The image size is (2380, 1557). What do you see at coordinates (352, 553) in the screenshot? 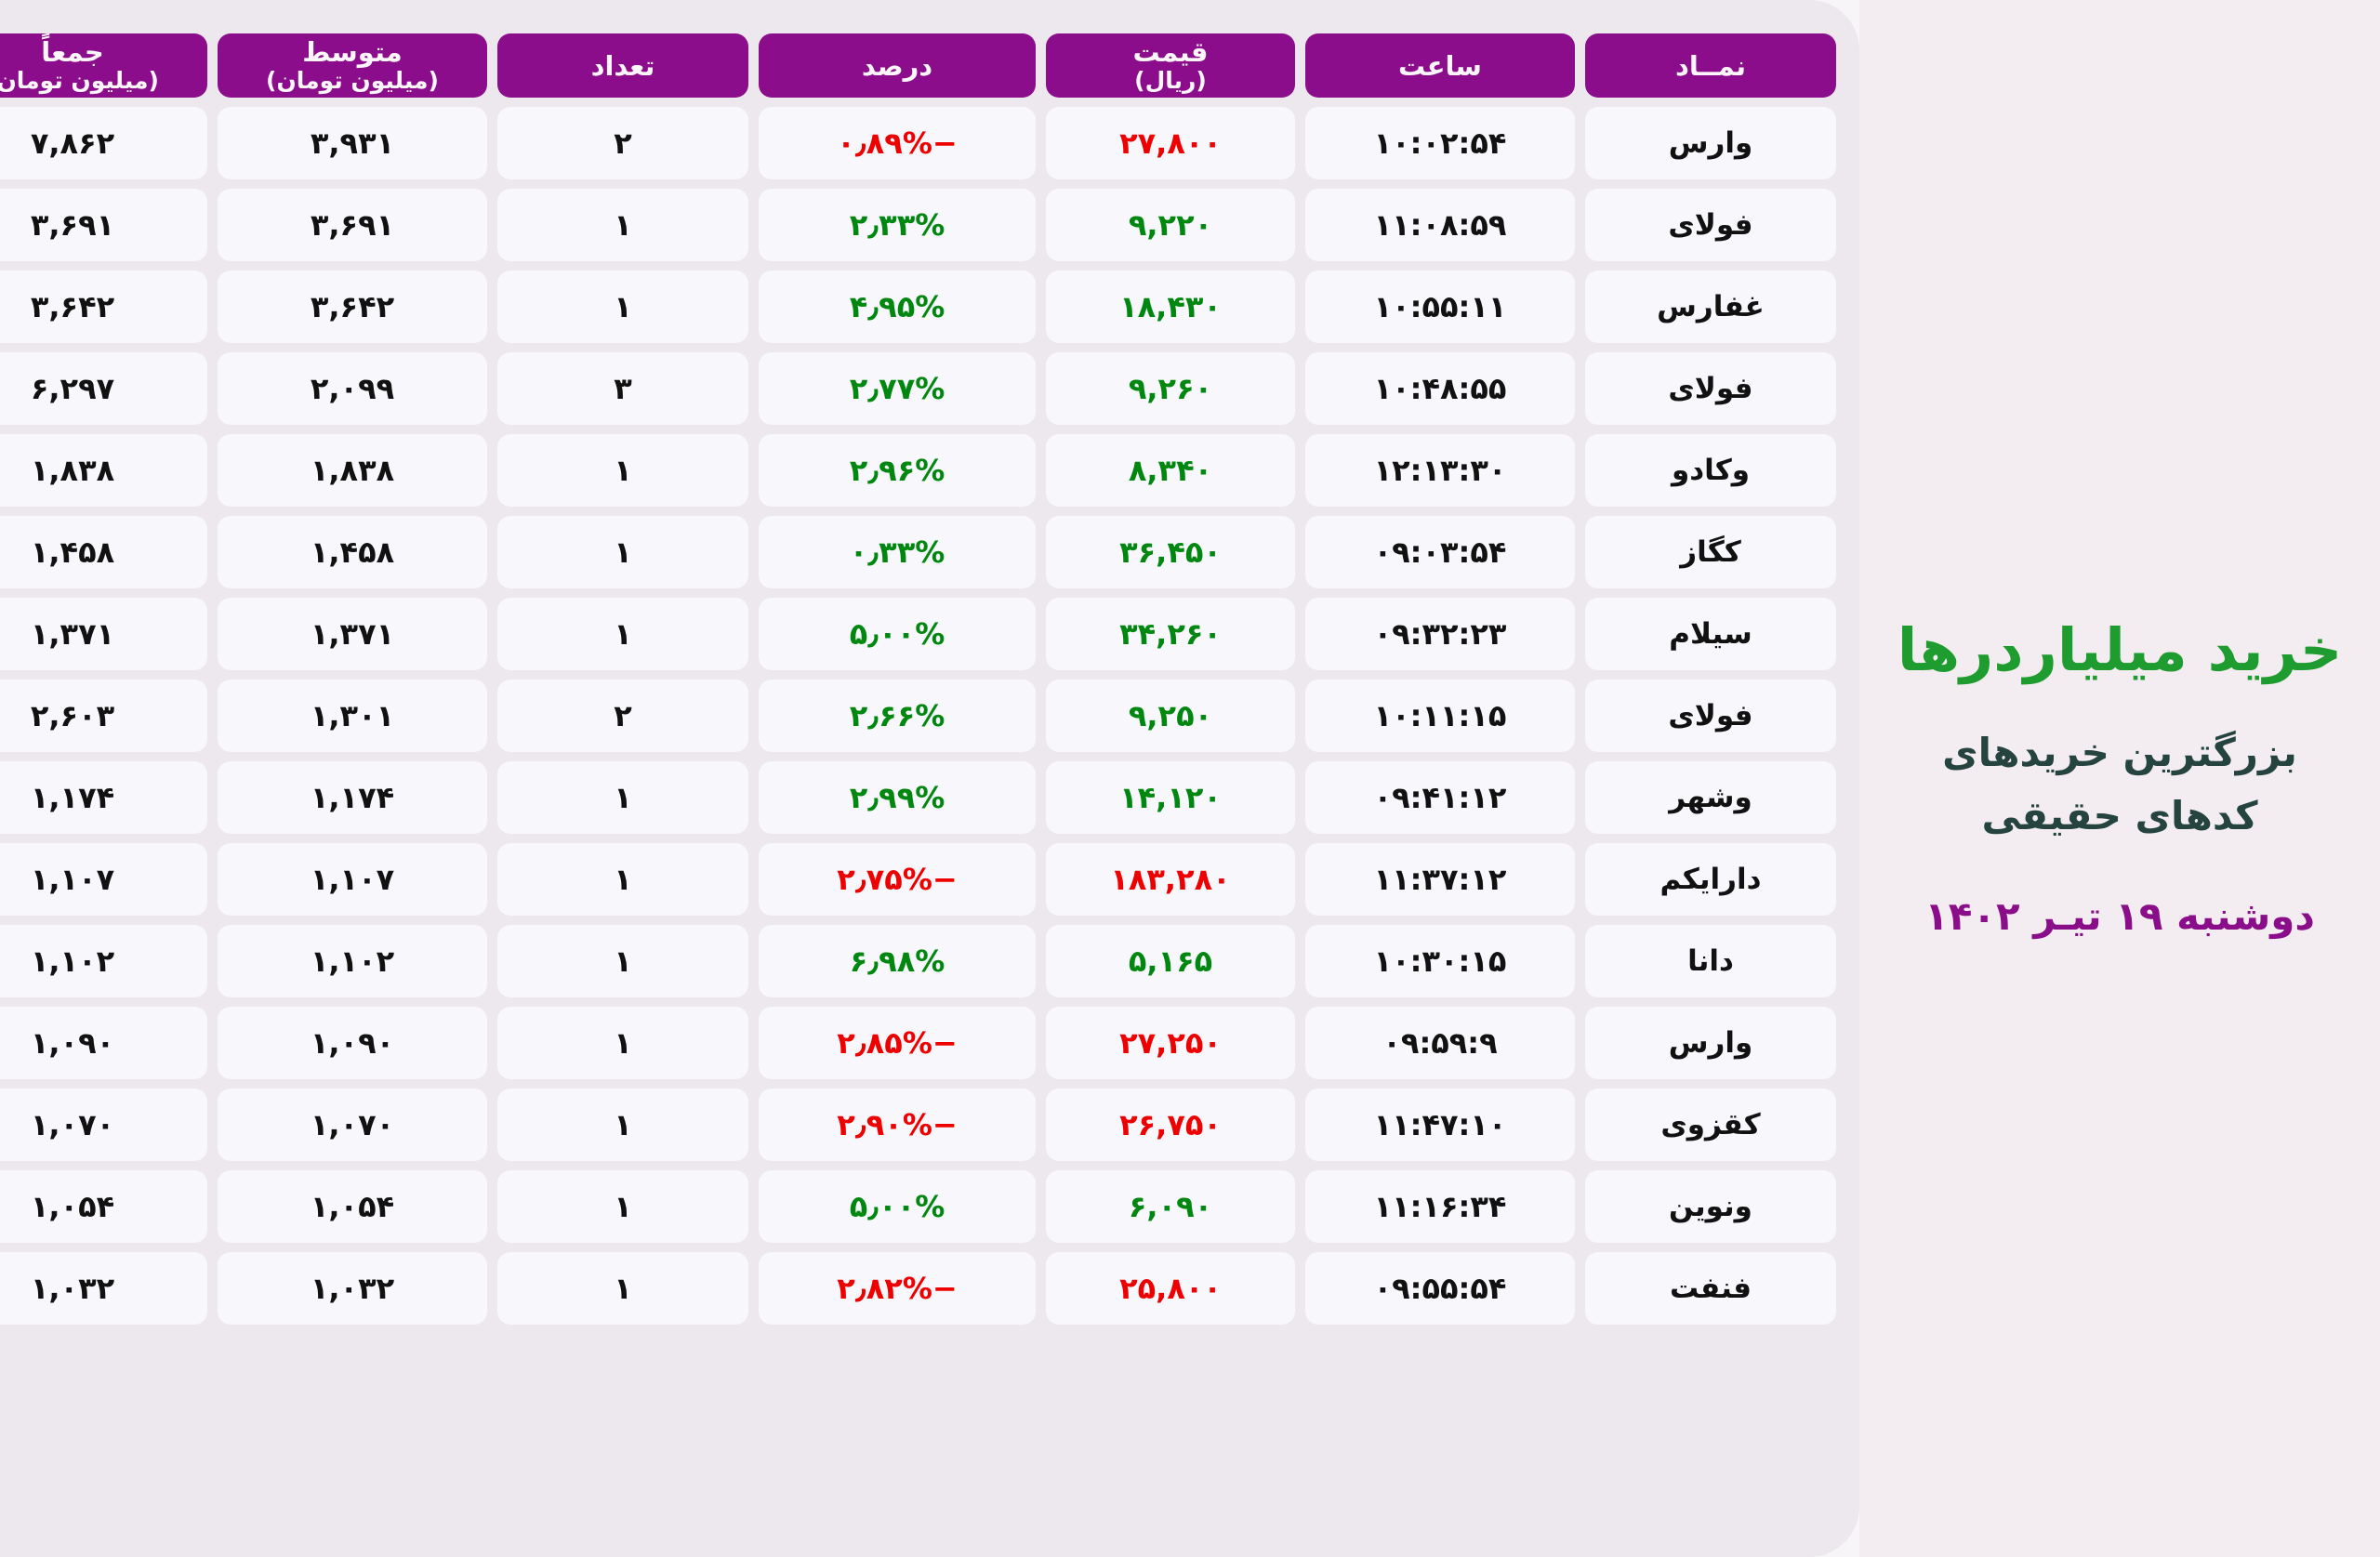
I see `cell-average: ۱,۴۵۸` at bounding box center [352, 553].